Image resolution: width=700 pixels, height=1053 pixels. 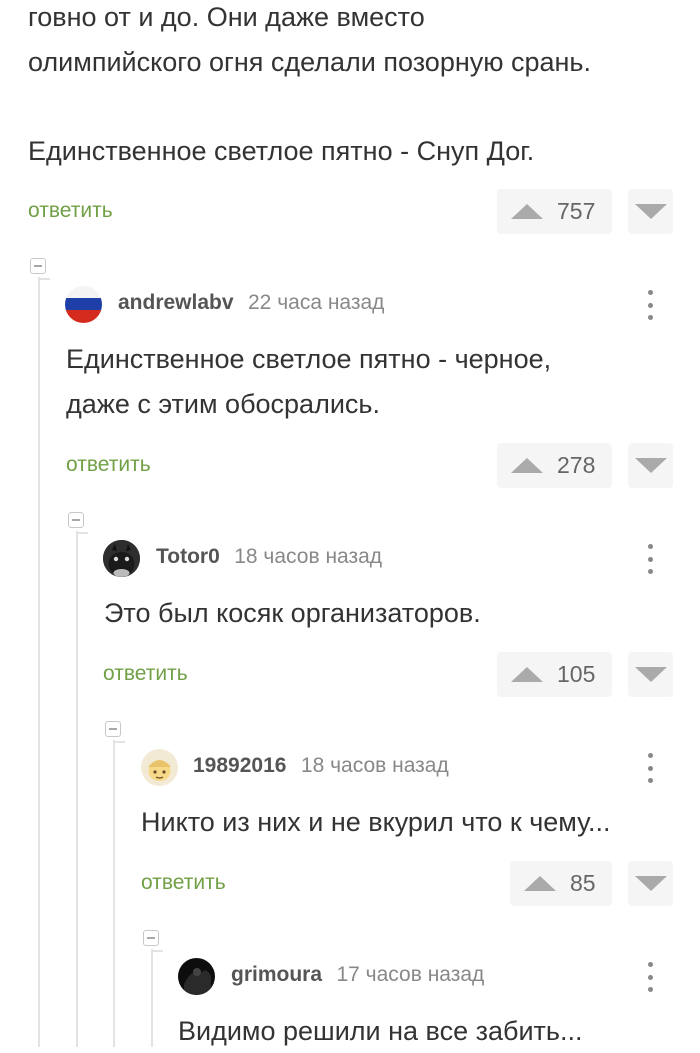 I want to click on totoro-avatar, so click(x=121, y=558).